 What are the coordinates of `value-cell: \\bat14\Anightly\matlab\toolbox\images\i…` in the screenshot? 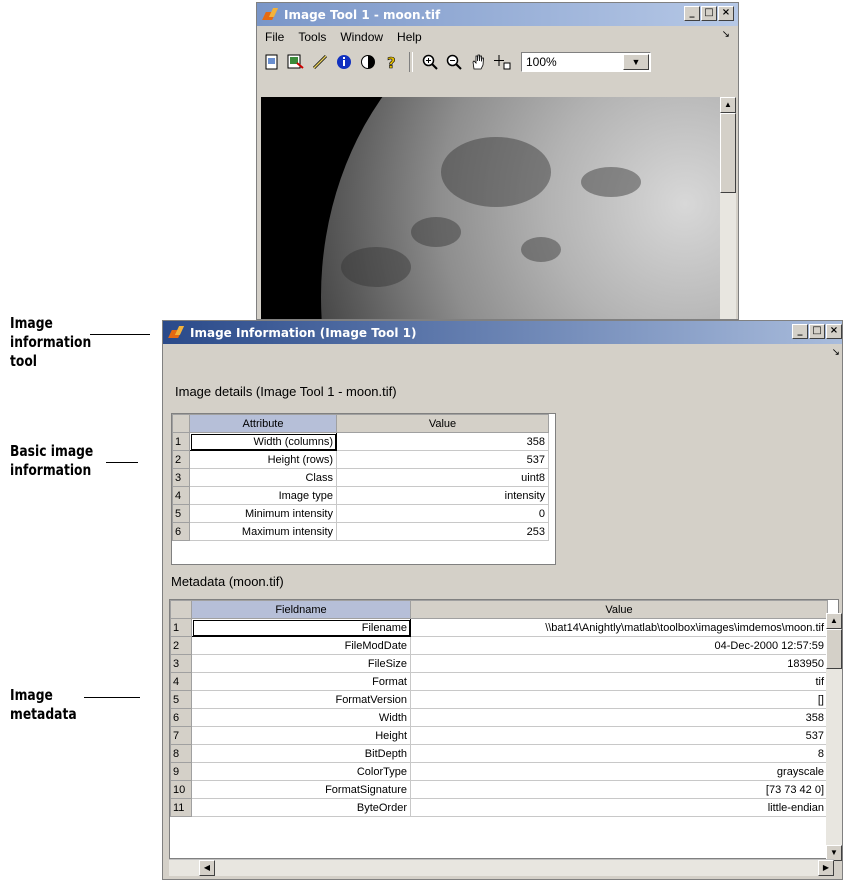 It's located at (619, 627).